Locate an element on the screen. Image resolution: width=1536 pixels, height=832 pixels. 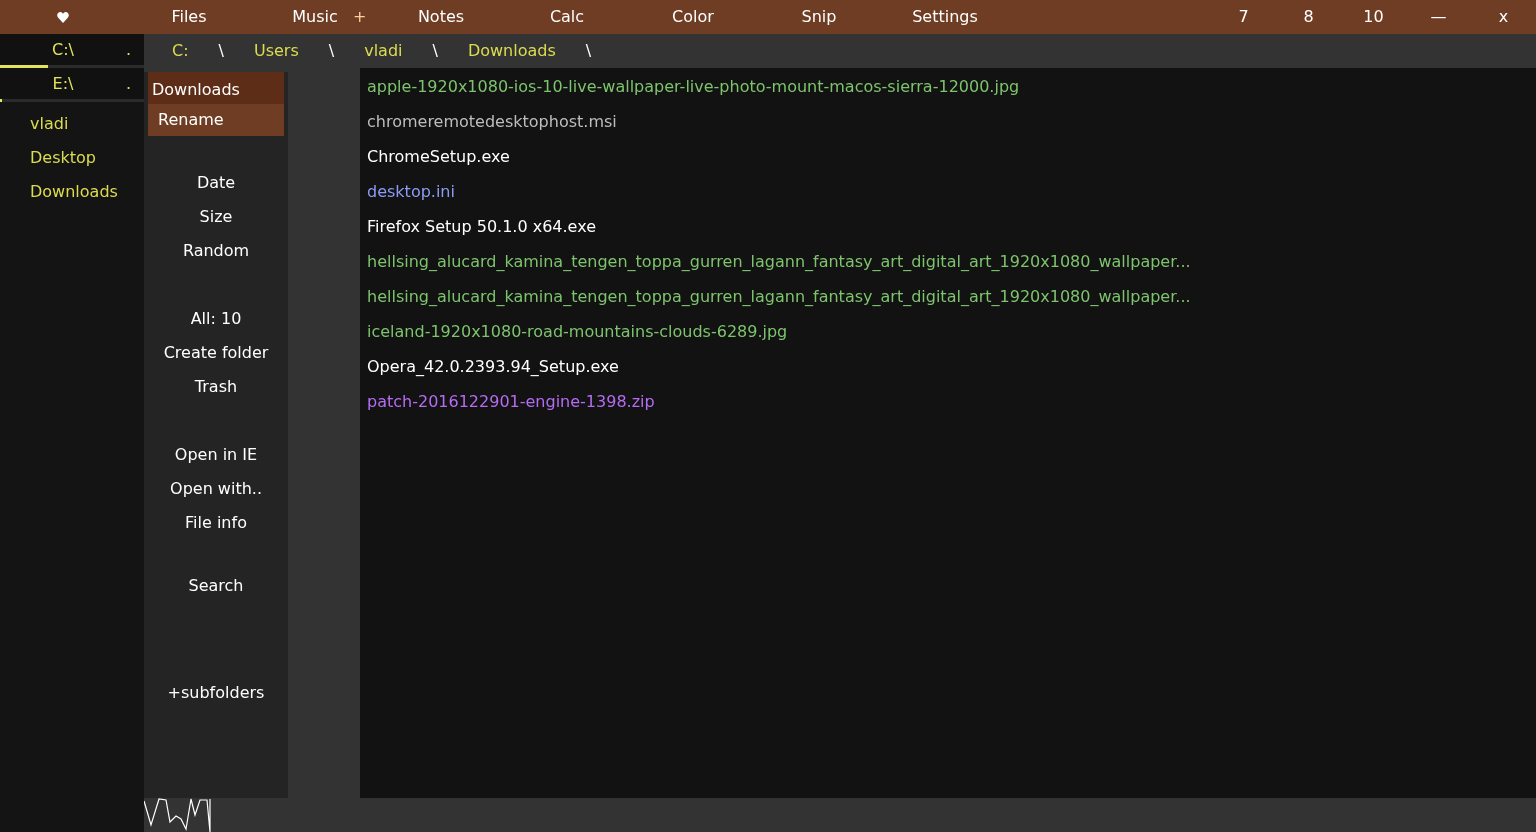
menu-tab: Calc is located at coordinates (567, 17).